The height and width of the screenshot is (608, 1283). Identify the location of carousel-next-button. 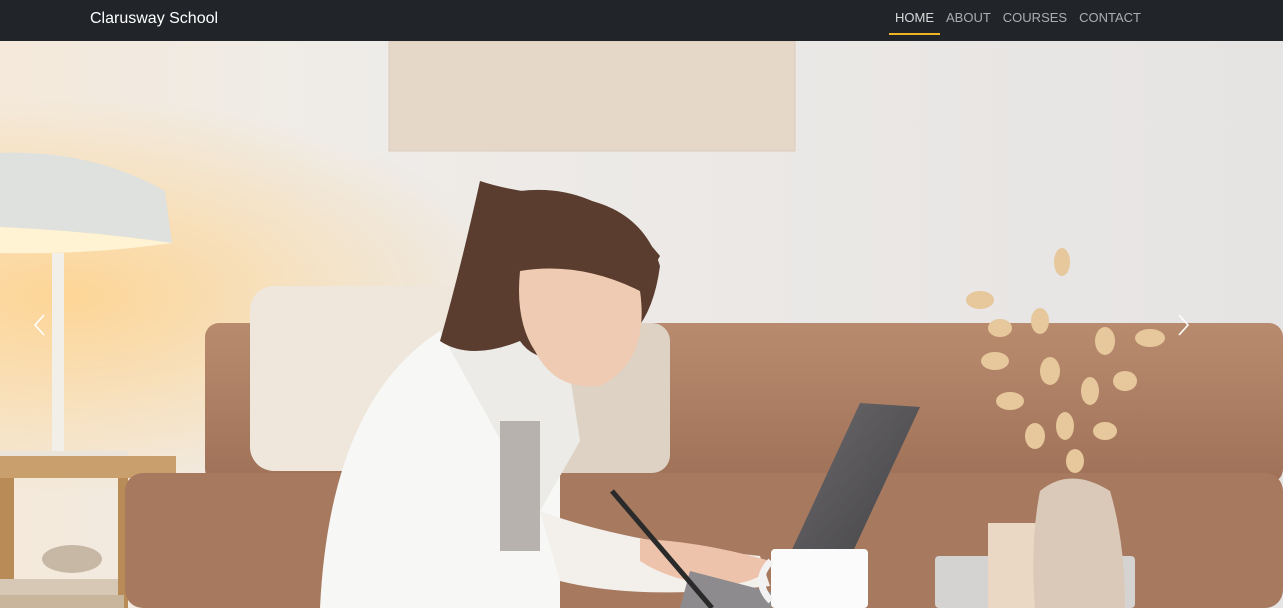
(1183, 324).